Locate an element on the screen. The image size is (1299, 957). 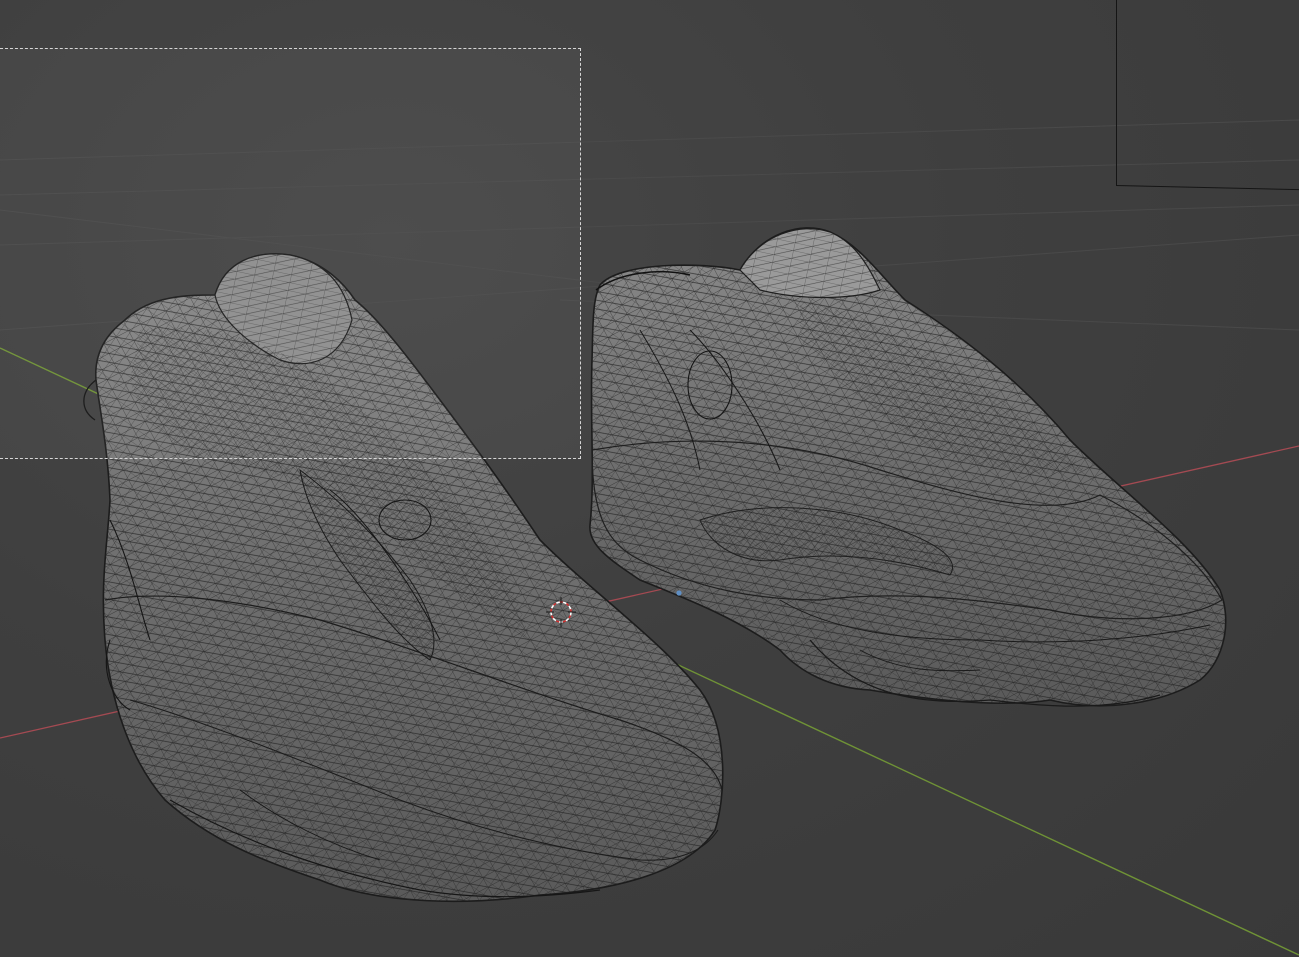
camera-frame-outline is located at coordinates (1207, 95).